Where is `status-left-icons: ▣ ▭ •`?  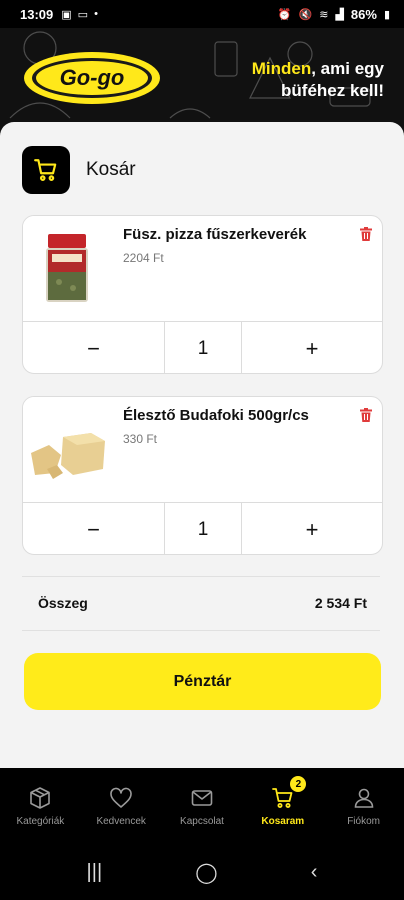 status-left-icons: ▣ ▭ • is located at coordinates (79, 14).